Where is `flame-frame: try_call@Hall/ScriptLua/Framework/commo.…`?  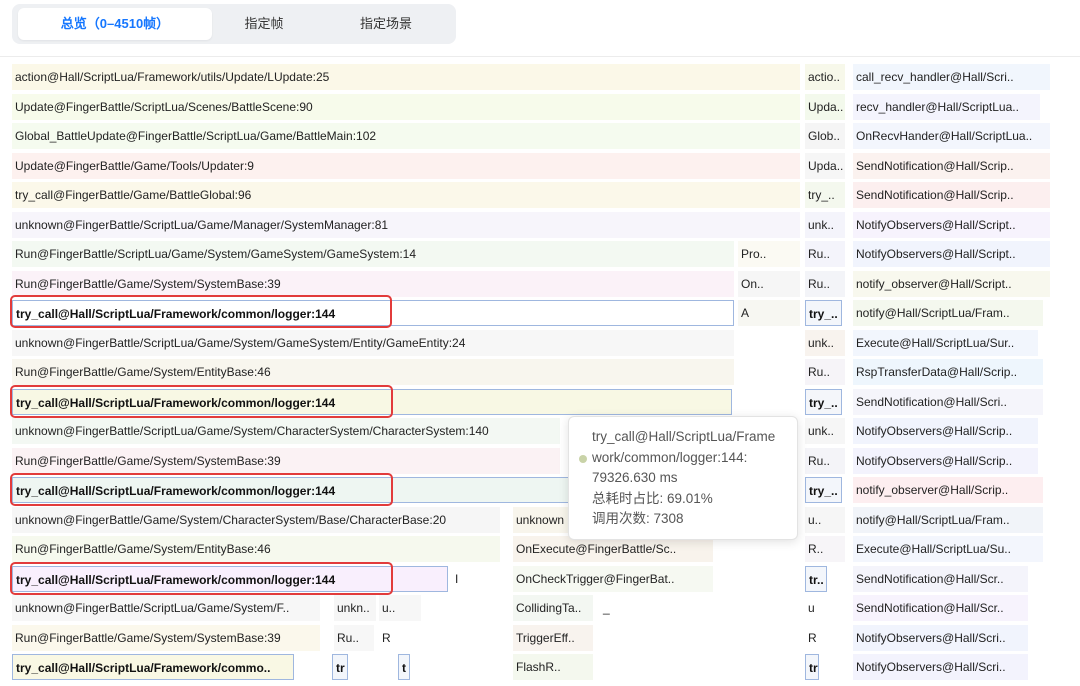
flame-frame: try_call@Hall/ScriptLua/Framework/commo.… is located at coordinates (153, 667).